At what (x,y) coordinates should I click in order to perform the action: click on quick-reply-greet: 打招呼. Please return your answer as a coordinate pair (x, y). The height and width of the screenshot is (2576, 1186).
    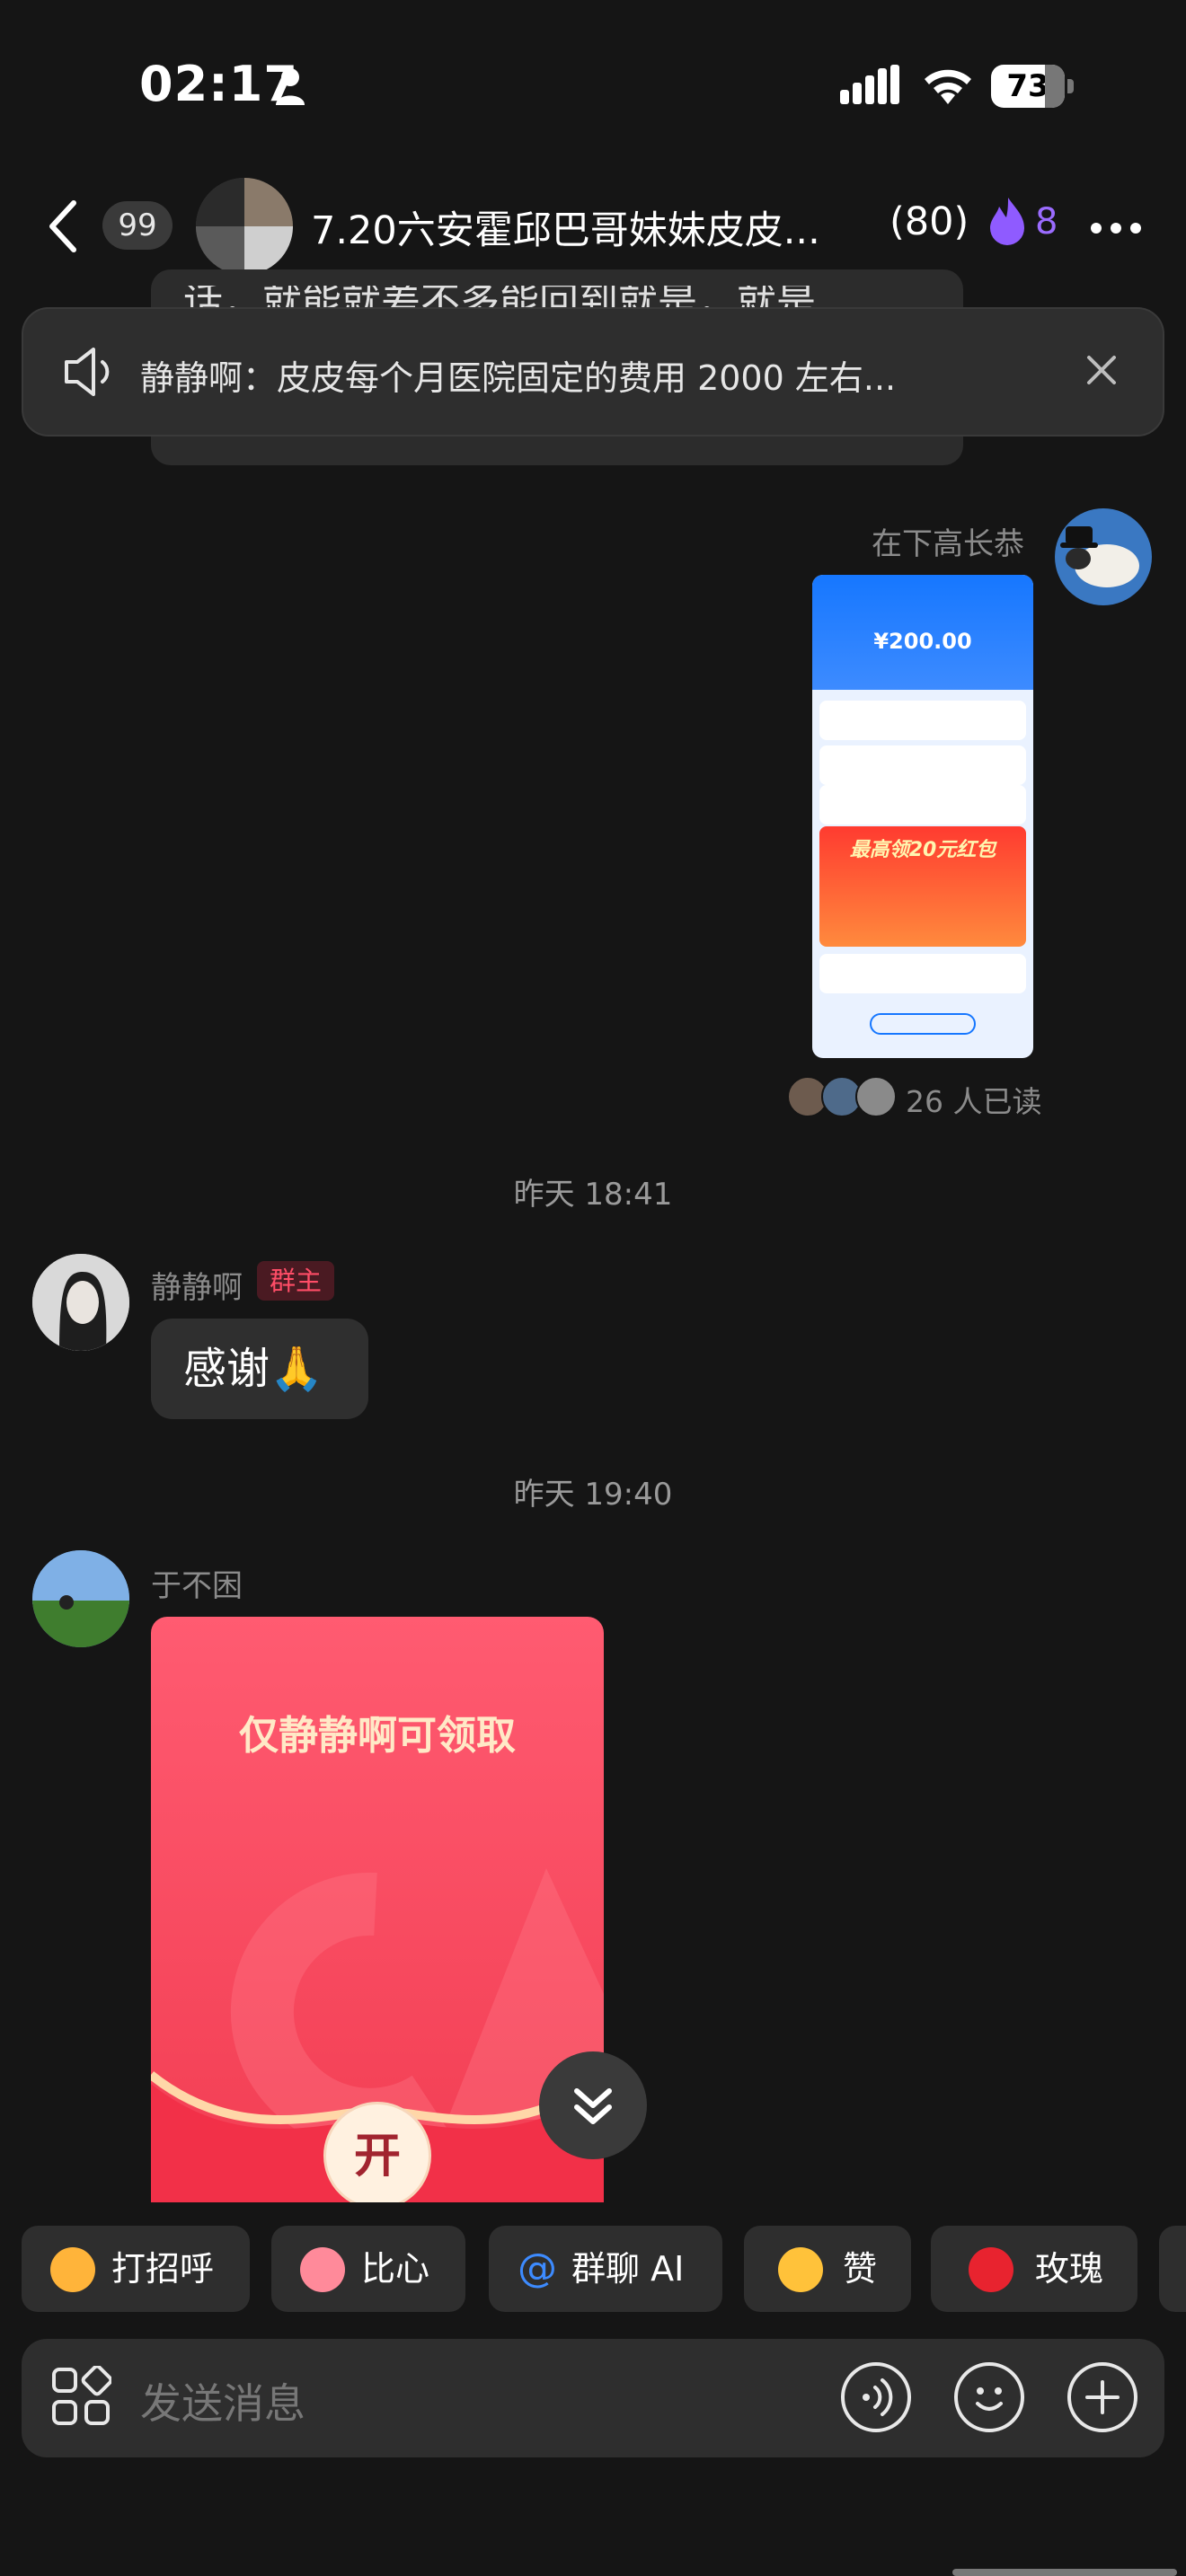
    Looking at the image, I should click on (136, 2269).